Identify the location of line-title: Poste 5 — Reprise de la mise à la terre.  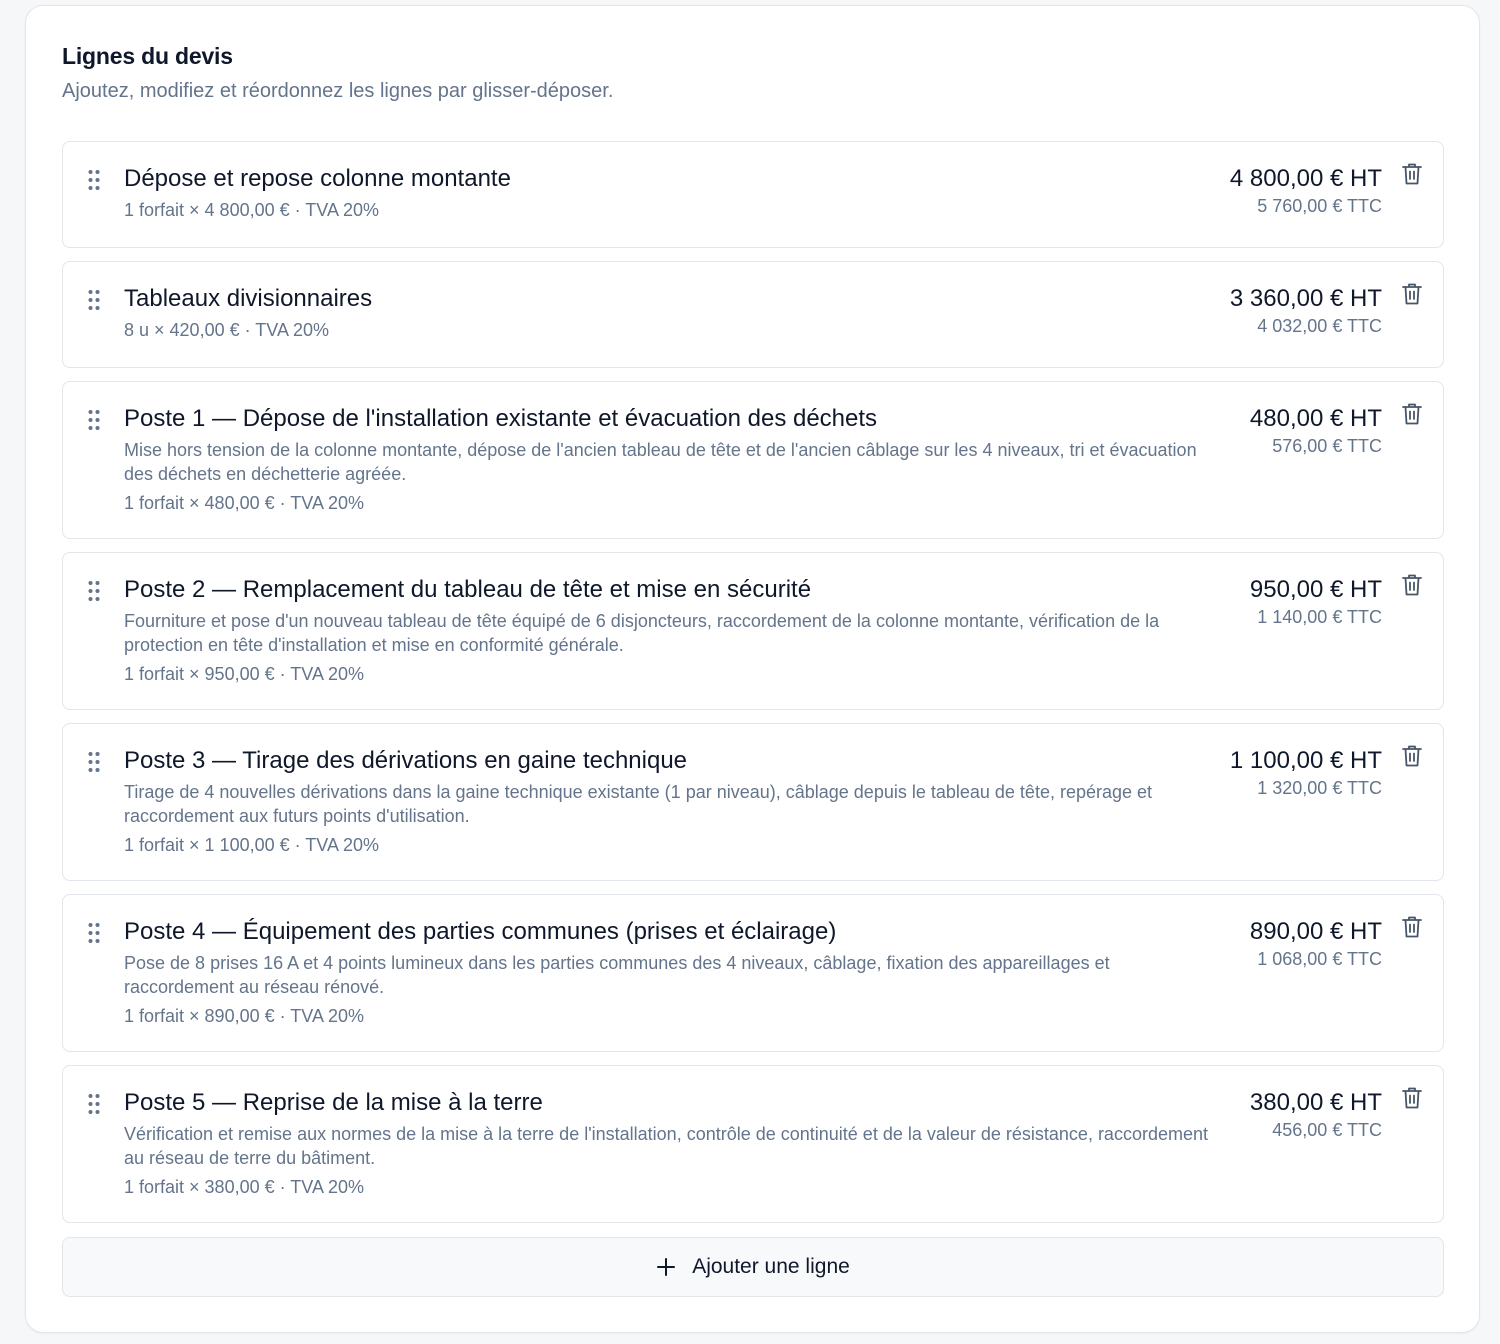
(333, 1102).